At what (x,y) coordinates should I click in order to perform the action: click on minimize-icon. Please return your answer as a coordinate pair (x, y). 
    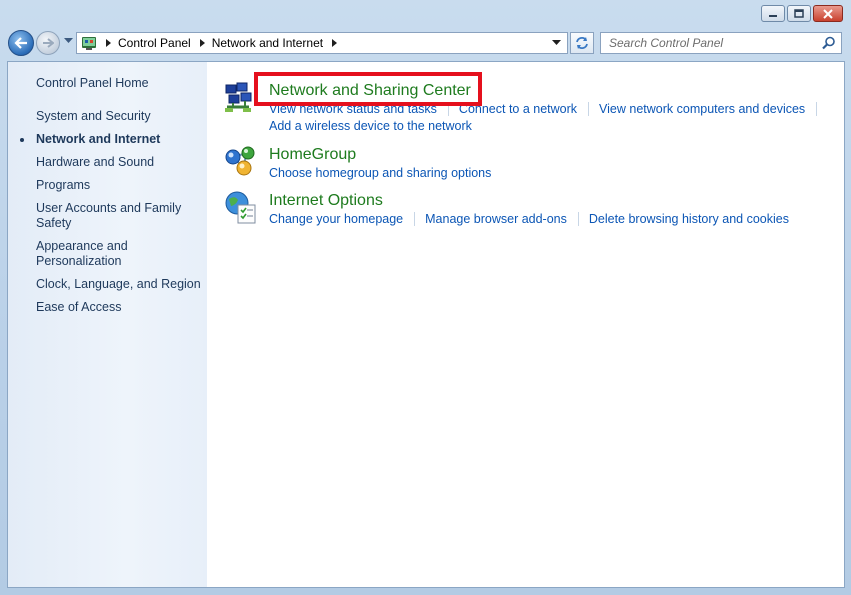
    Looking at the image, I should click on (773, 15).